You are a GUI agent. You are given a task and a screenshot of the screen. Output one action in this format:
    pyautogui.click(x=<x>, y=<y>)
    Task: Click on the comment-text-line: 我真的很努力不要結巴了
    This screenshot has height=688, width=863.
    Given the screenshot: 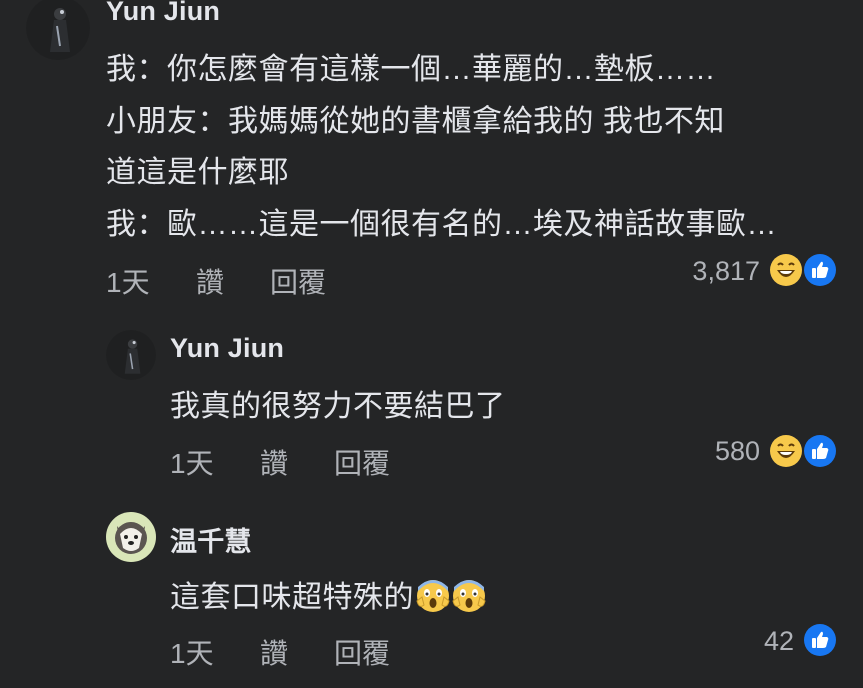 What is the action you would take?
    pyautogui.click(x=338, y=406)
    